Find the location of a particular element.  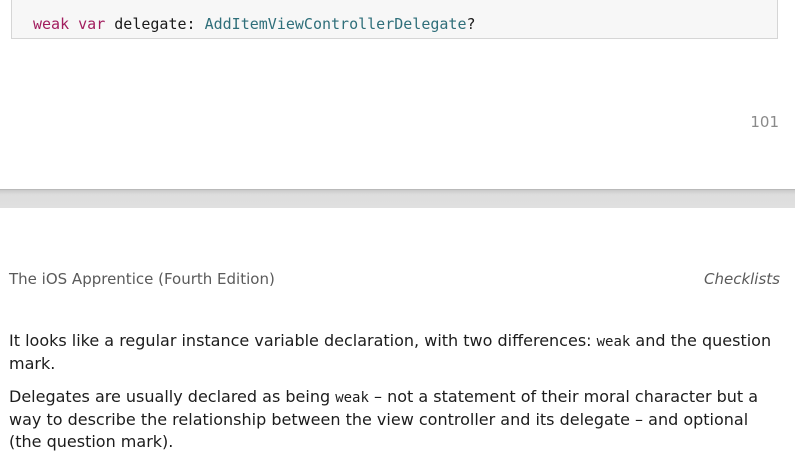

code-type-name: AddItemViewControllerDelegate is located at coordinates (335, 24).